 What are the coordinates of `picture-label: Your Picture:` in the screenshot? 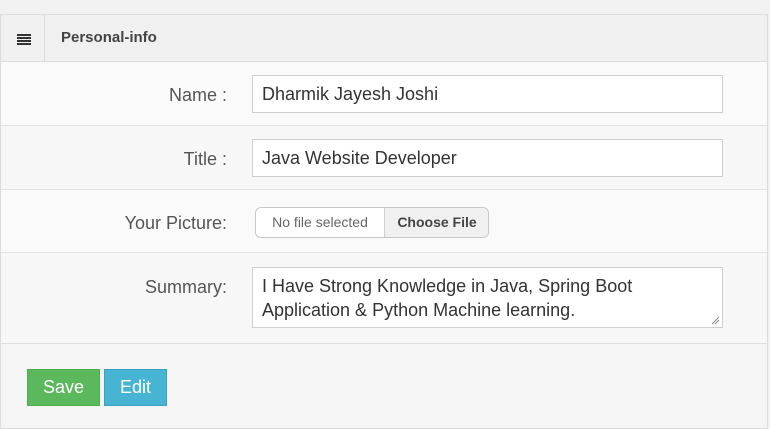 It's located at (175, 223).